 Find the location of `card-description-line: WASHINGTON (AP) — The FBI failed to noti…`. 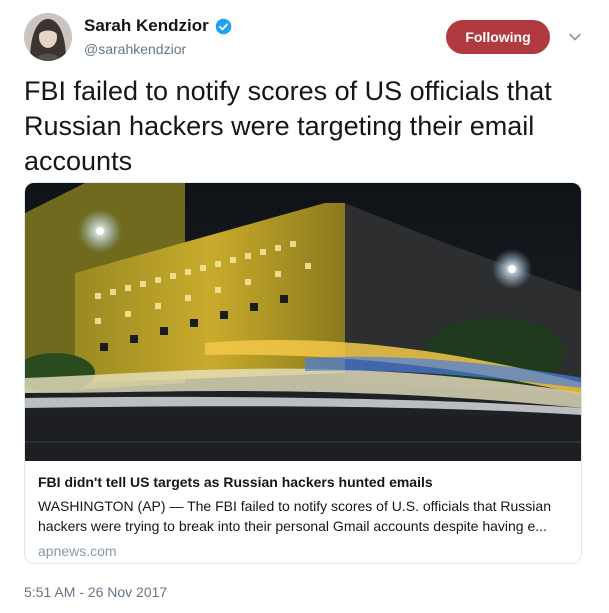

card-description-line: WASHINGTON (AP) — The FBI failed to noti… is located at coordinates (294, 506).